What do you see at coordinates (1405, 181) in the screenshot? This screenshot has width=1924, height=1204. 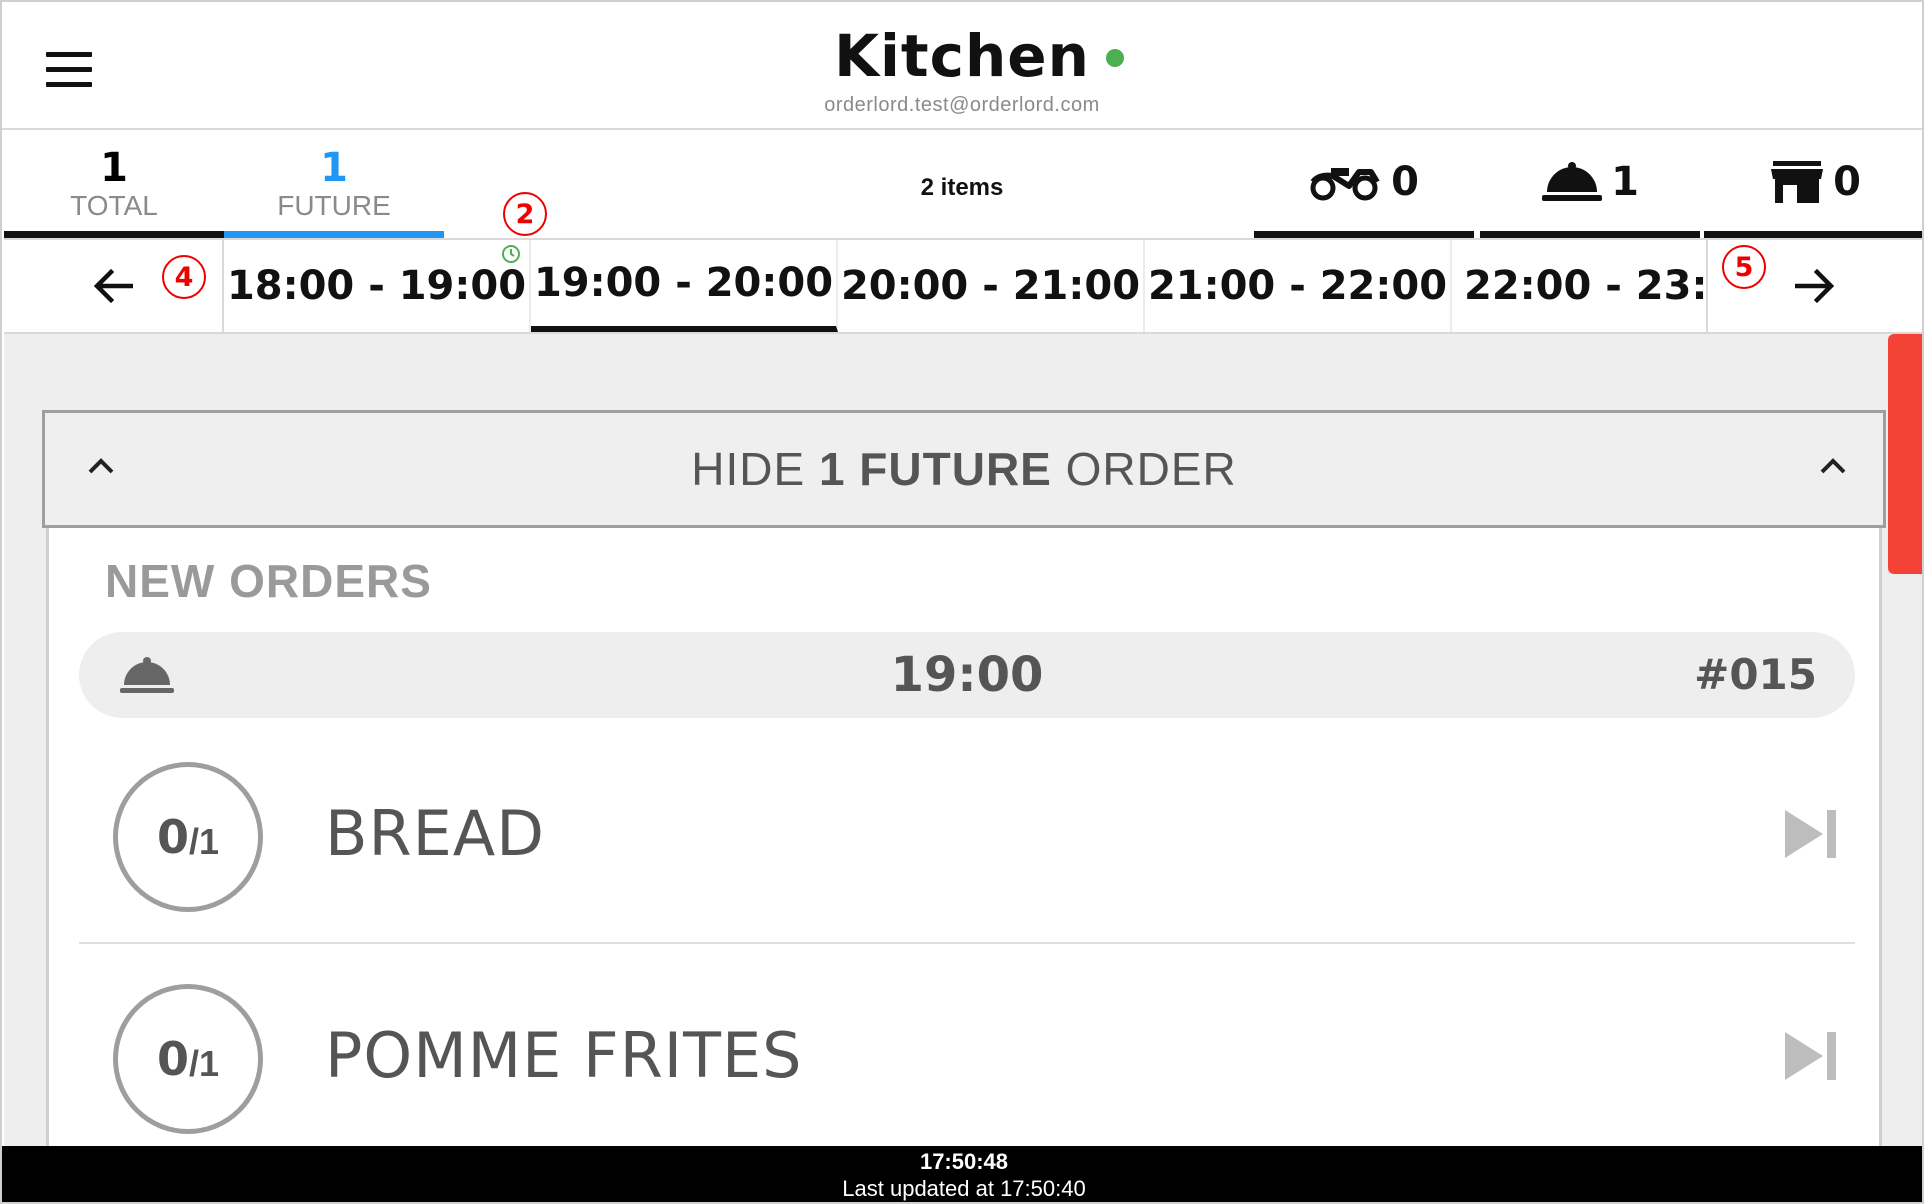 I see `delivery-count: 0` at bounding box center [1405, 181].